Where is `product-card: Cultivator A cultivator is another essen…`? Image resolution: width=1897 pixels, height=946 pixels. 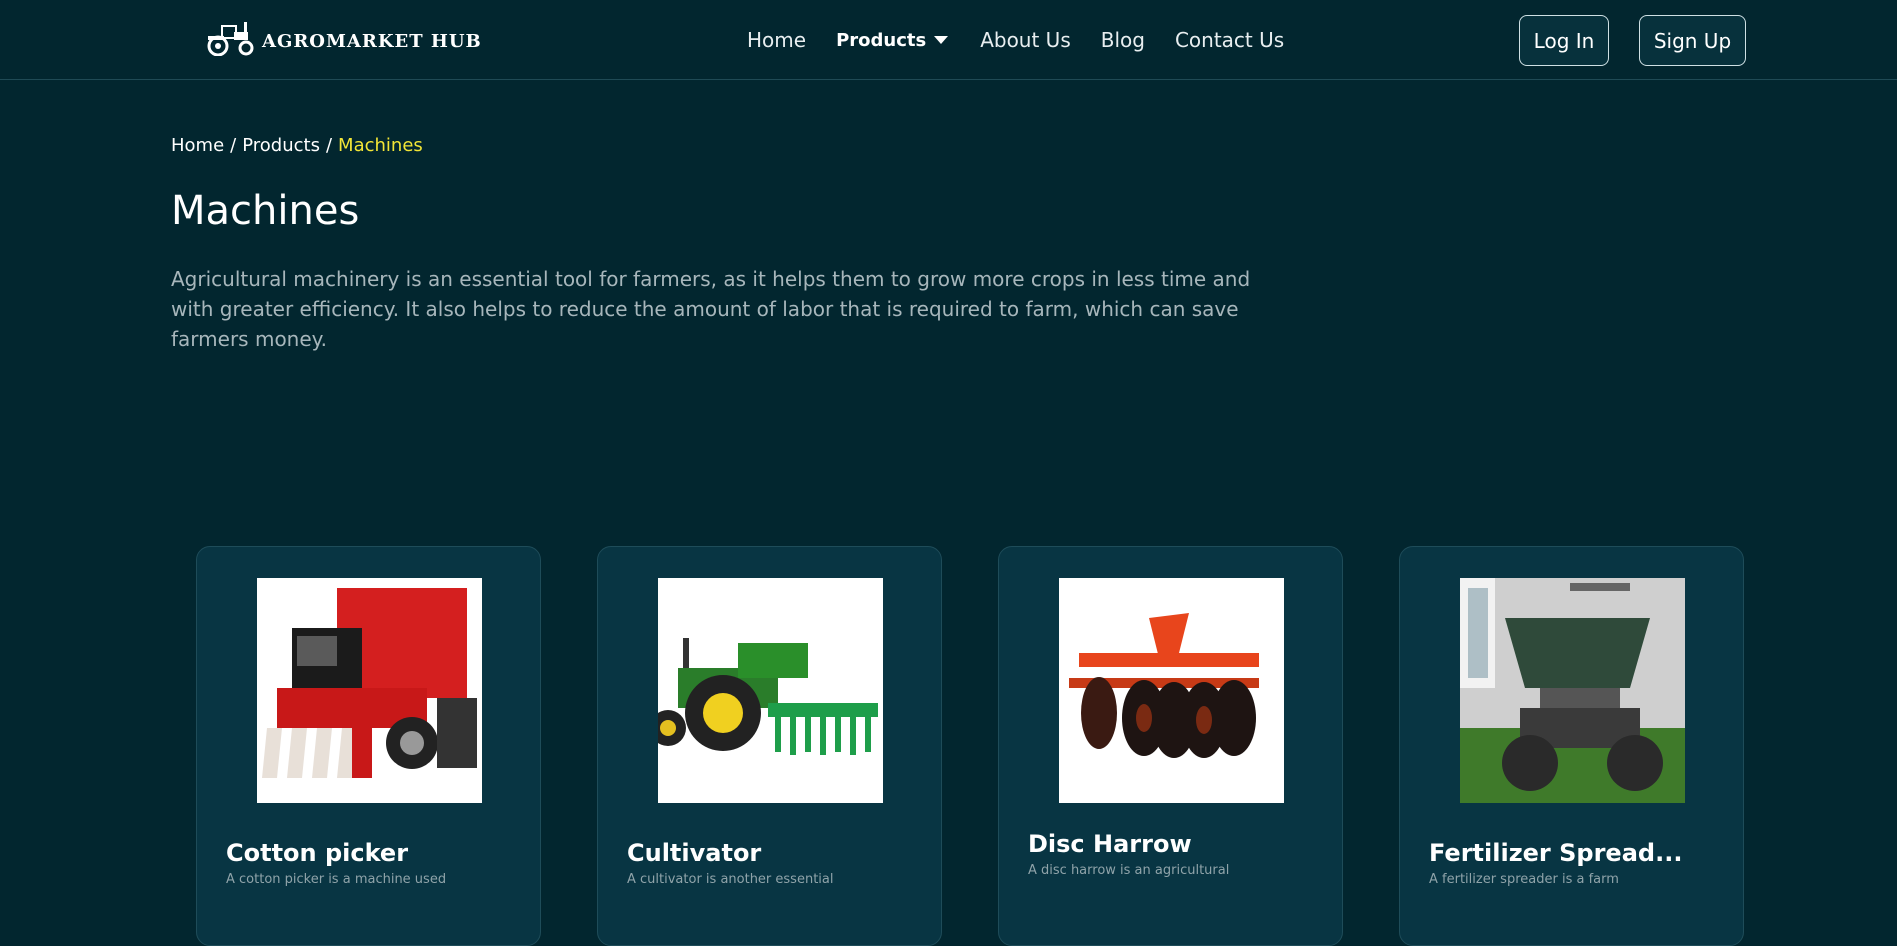 product-card: Cultivator A cultivator is another essen… is located at coordinates (769, 746).